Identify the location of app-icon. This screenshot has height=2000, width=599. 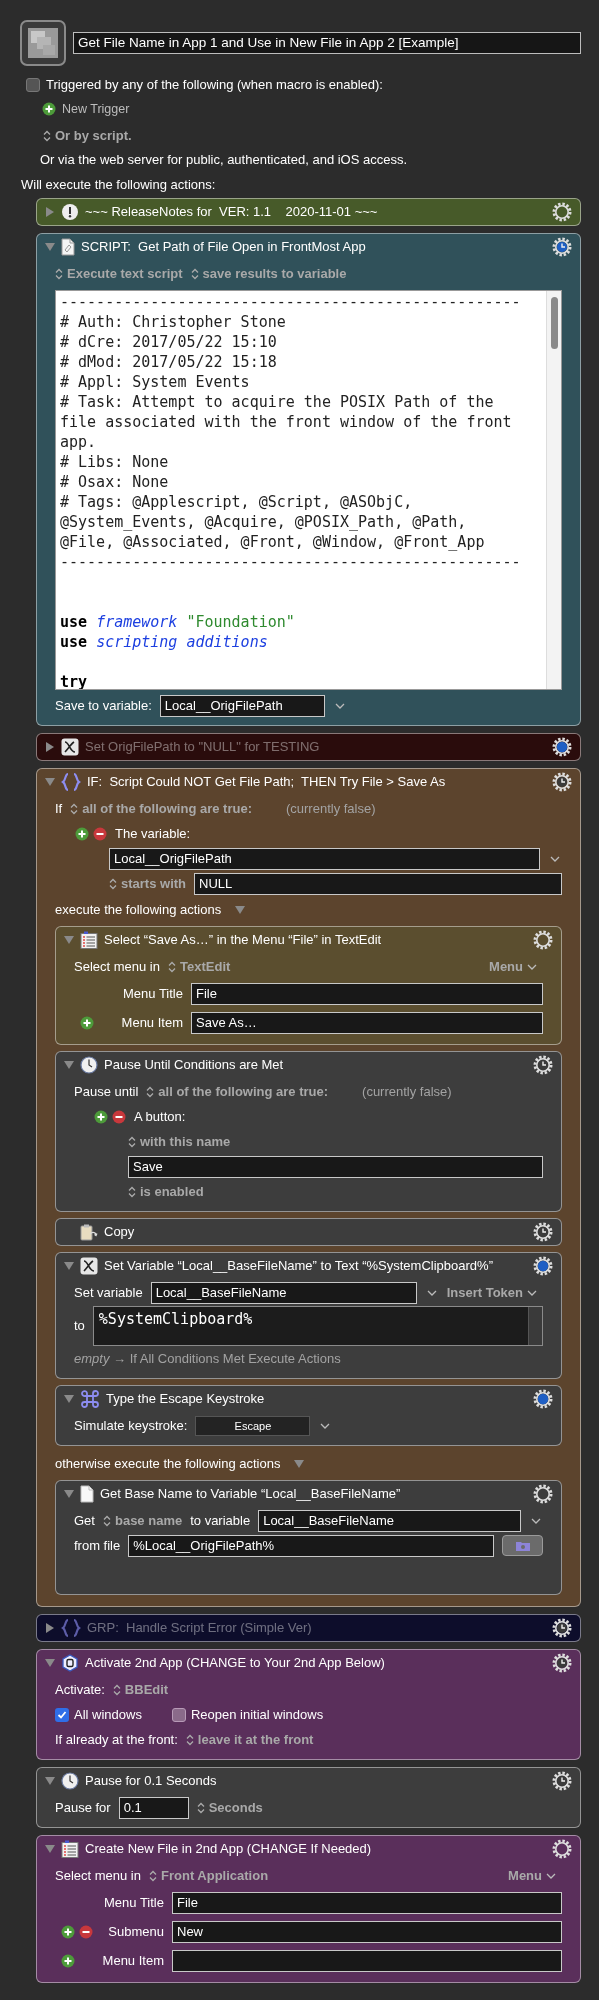
(70, 1662).